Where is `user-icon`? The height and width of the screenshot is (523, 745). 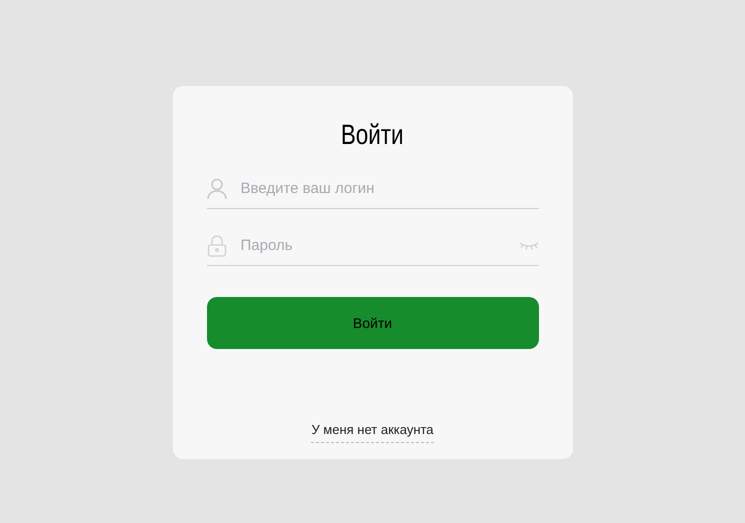
user-icon is located at coordinates (216, 189).